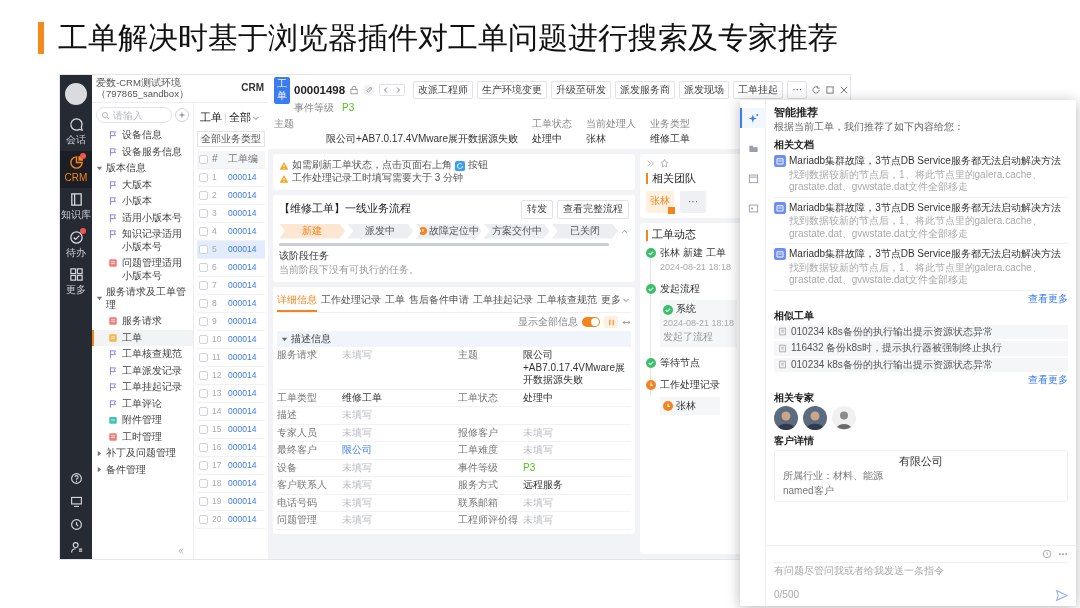 This screenshot has height=608, width=1080. What do you see at coordinates (231, 268) in the screenshot?
I see `table-row: 6 000014` at bounding box center [231, 268].